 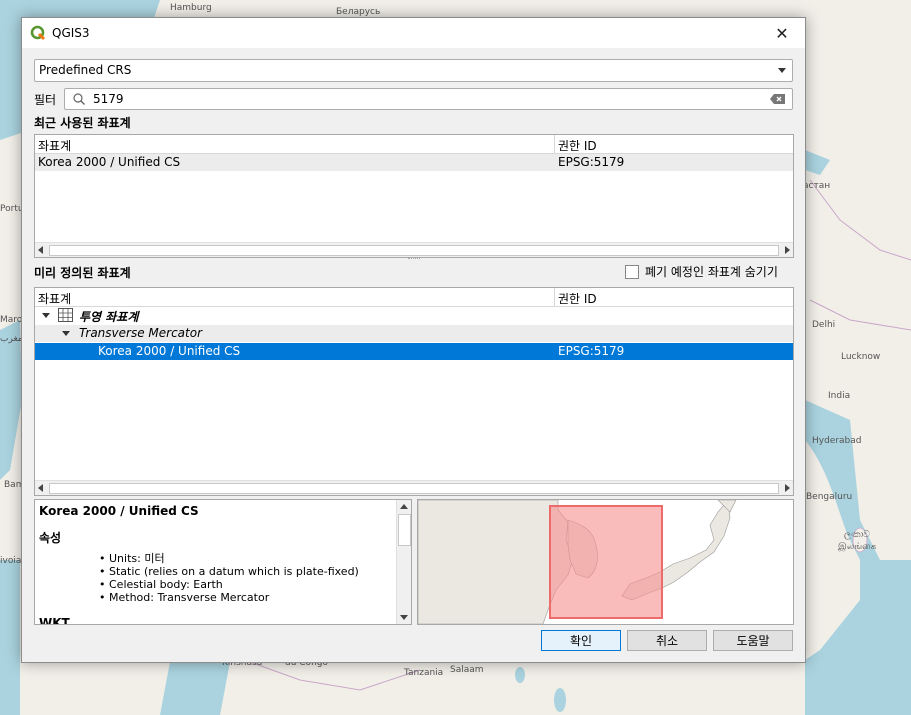 I want to click on selected-crs-row: Korea 2000 / Unified CS EPSG:5179, so click(x=414, y=351).